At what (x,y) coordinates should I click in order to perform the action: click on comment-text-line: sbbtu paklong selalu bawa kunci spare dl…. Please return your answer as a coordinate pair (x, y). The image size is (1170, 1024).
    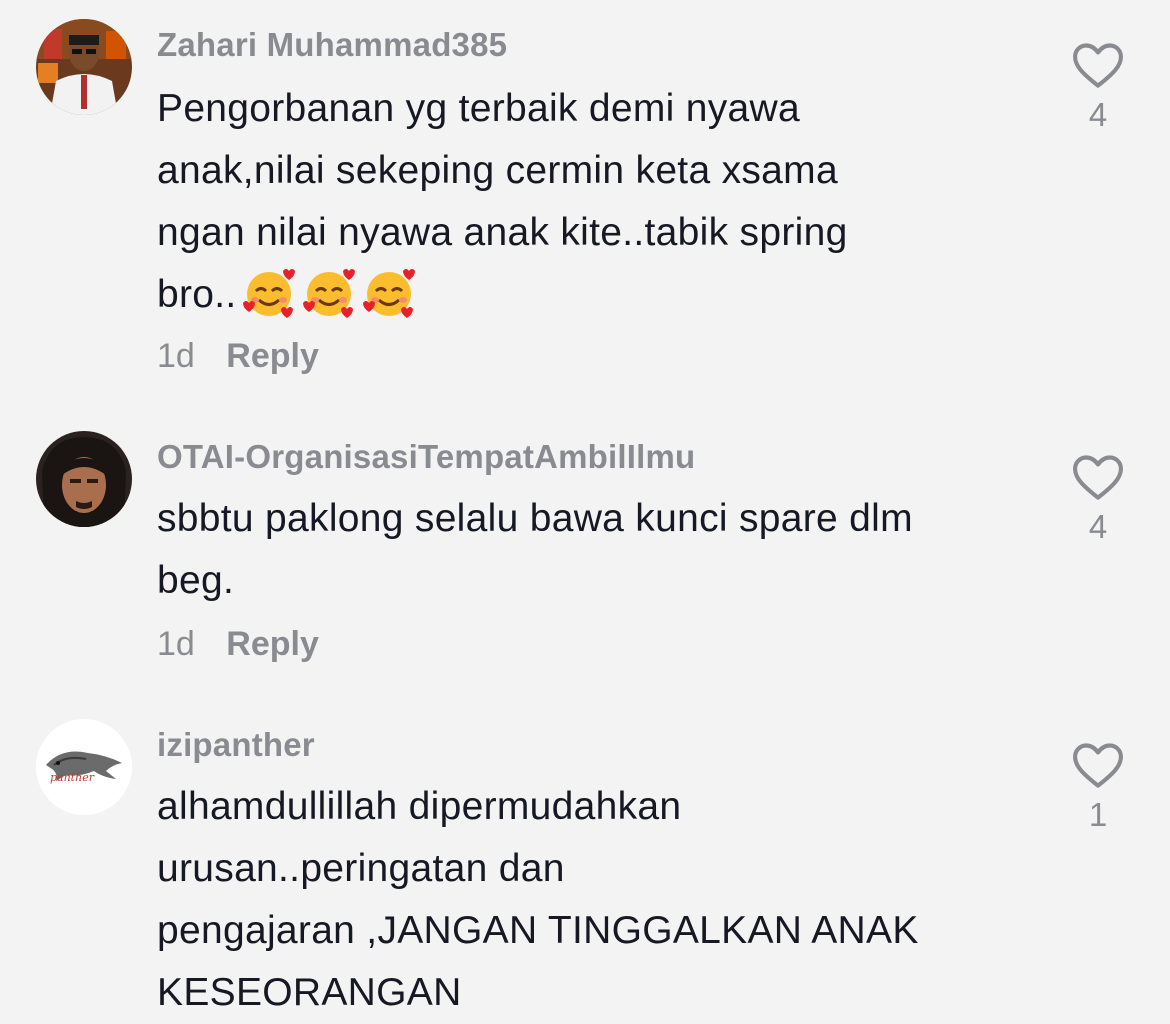
    Looking at the image, I should click on (535, 518).